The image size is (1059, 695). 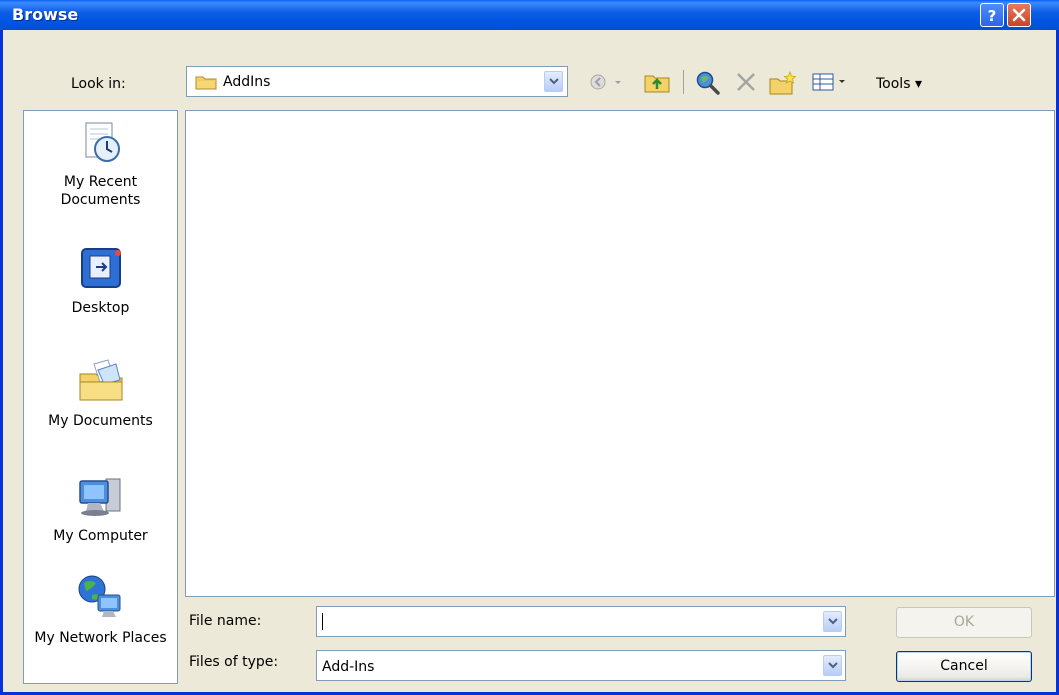 I want to click on place-label: My Recent Documents, so click(x=100, y=191).